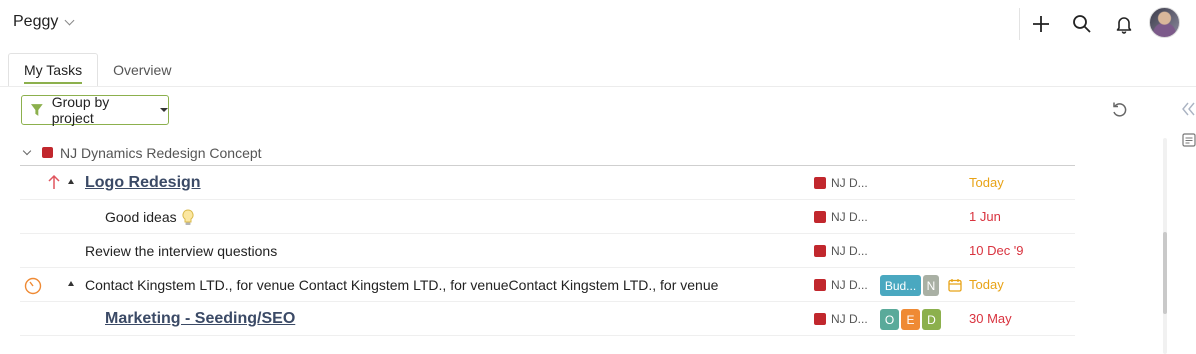 The height and width of the screenshot is (354, 1196). Describe the element at coordinates (141, 217) in the screenshot. I see `task-title: Good ideas` at that location.